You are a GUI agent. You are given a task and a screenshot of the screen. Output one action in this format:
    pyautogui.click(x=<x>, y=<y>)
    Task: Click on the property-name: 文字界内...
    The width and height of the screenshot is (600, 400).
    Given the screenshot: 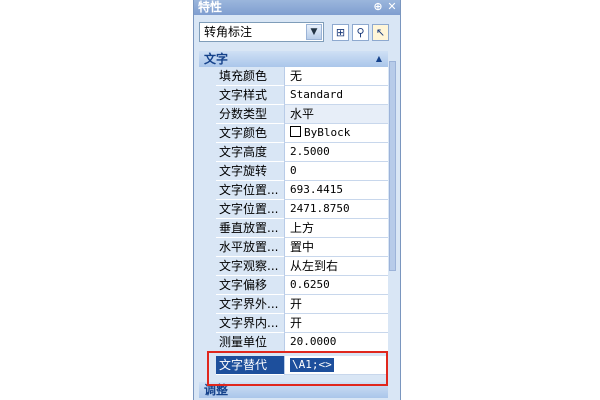 What is the action you would take?
    pyautogui.click(x=250, y=323)
    